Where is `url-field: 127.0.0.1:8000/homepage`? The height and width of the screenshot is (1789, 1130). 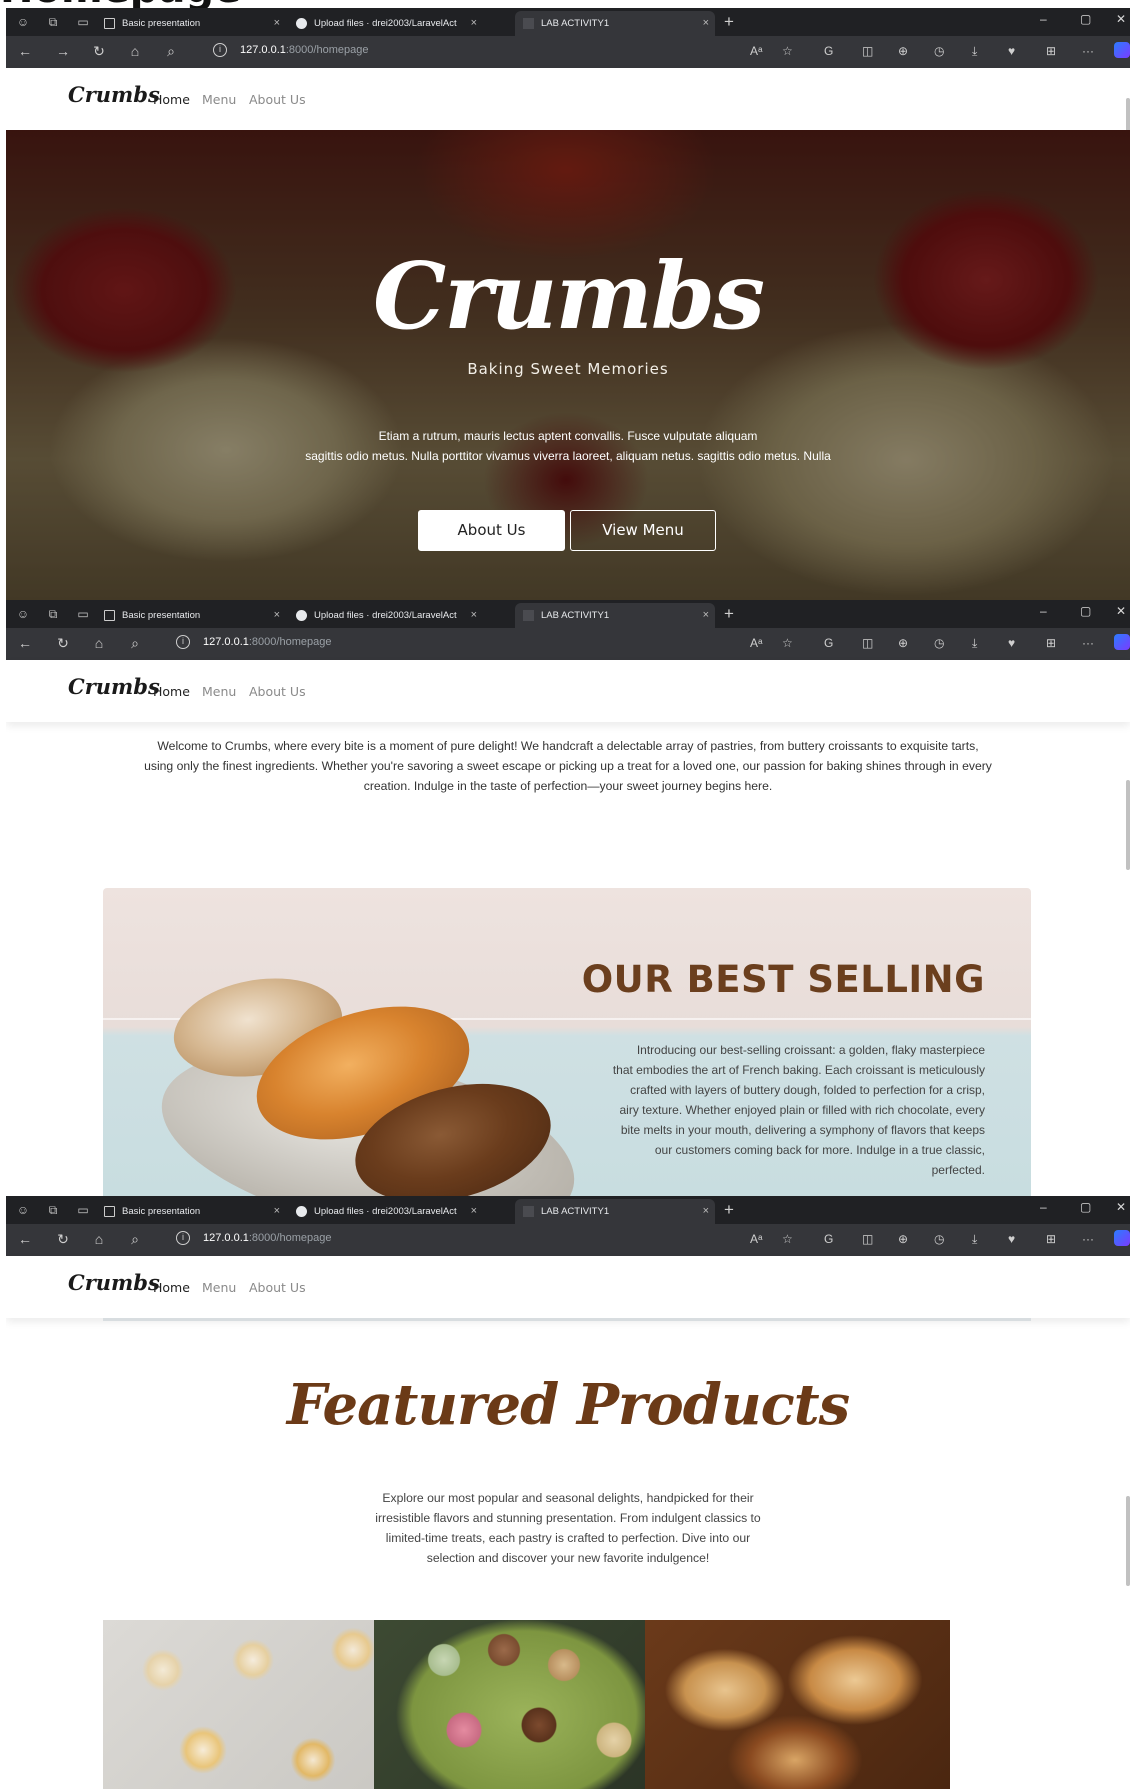 url-field: 127.0.0.1:8000/homepage is located at coordinates (267, 642).